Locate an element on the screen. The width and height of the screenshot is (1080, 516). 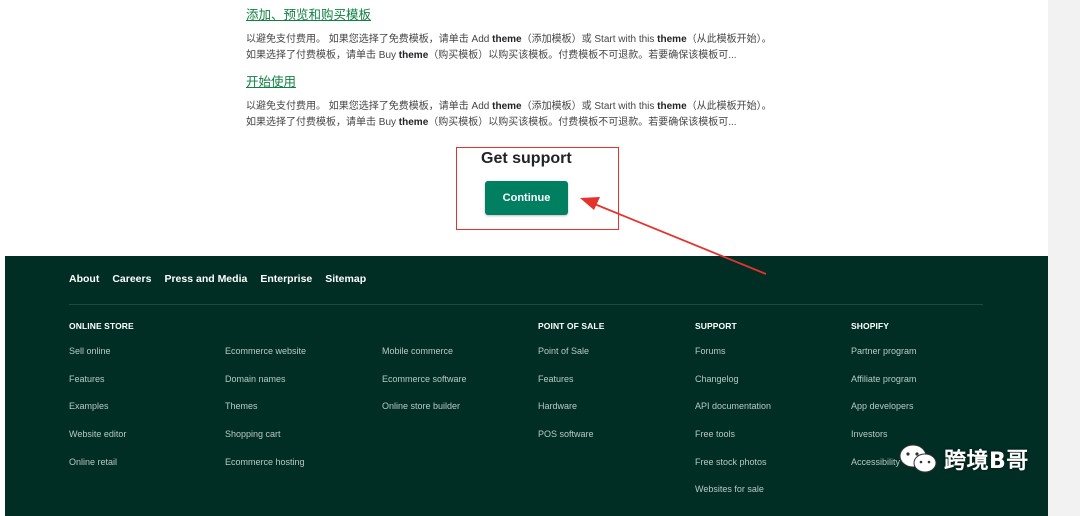
footer-link: Themes is located at coordinates (300, 415).